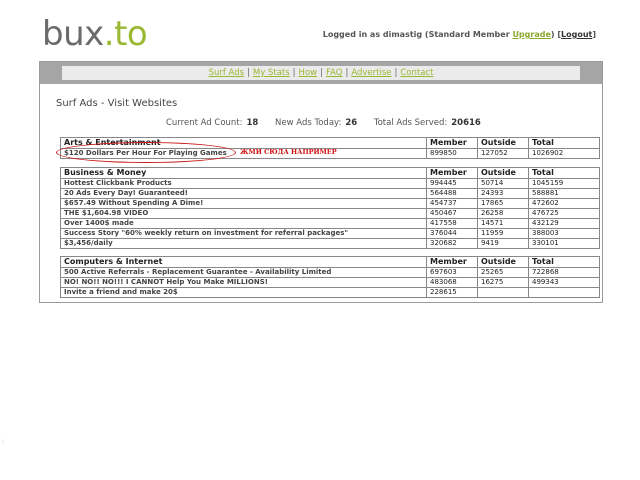 The image size is (640, 480). What do you see at coordinates (452, 233) in the screenshot?
I see `member-count: 376044` at bounding box center [452, 233].